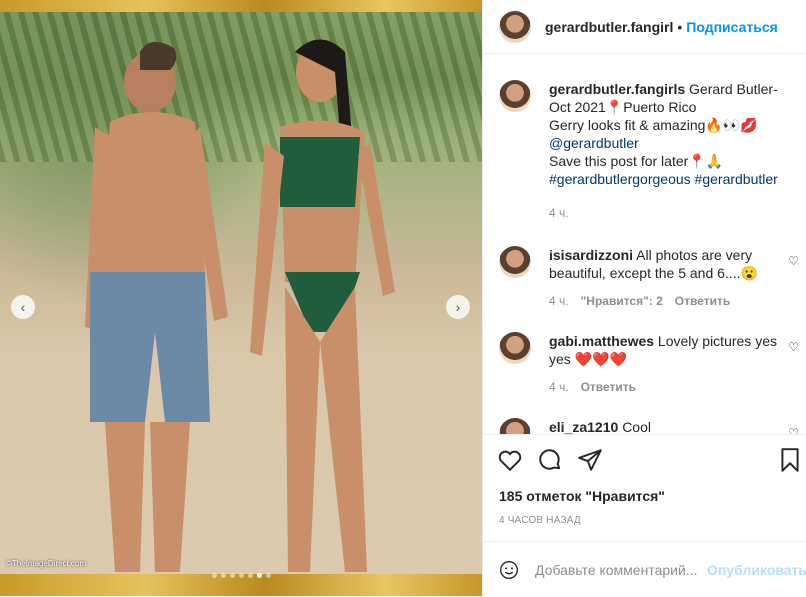 This screenshot has width=806, height=597. Describe the element at coordinates (609, 27) in the screenshot. I see `author-username: gerardbutler.fangirl` at that location.